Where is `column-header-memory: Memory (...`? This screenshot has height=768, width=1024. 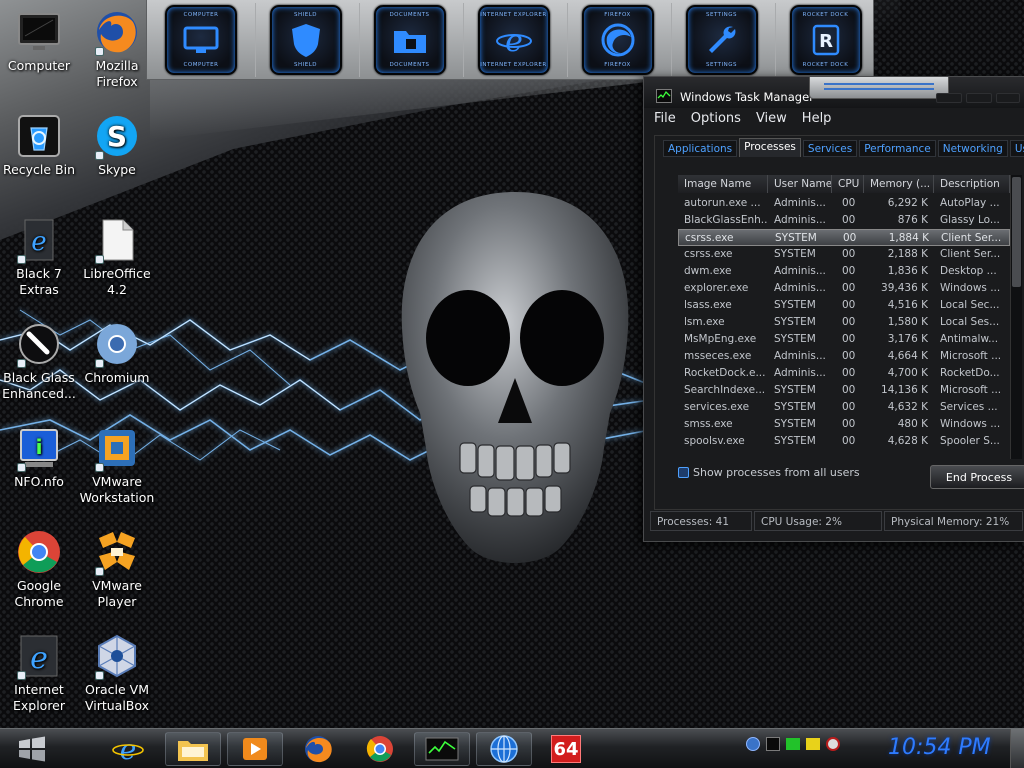 column-header-memory: Memory (... is located at coordinates (899, 184).